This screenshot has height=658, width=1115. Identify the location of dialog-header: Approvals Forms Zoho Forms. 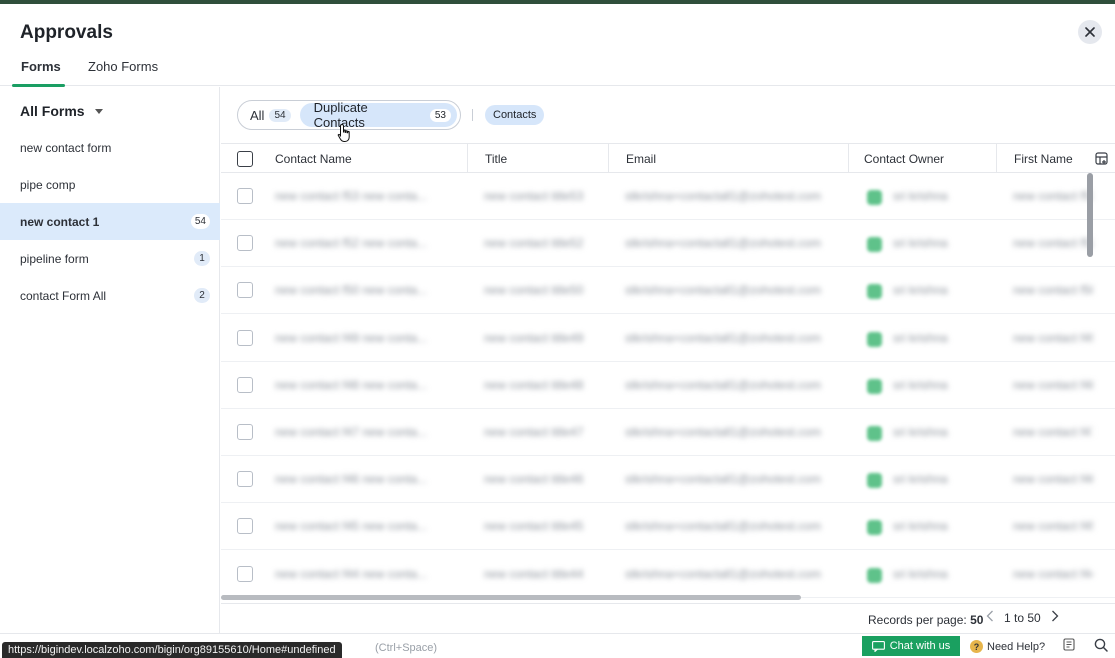
(557, 45).